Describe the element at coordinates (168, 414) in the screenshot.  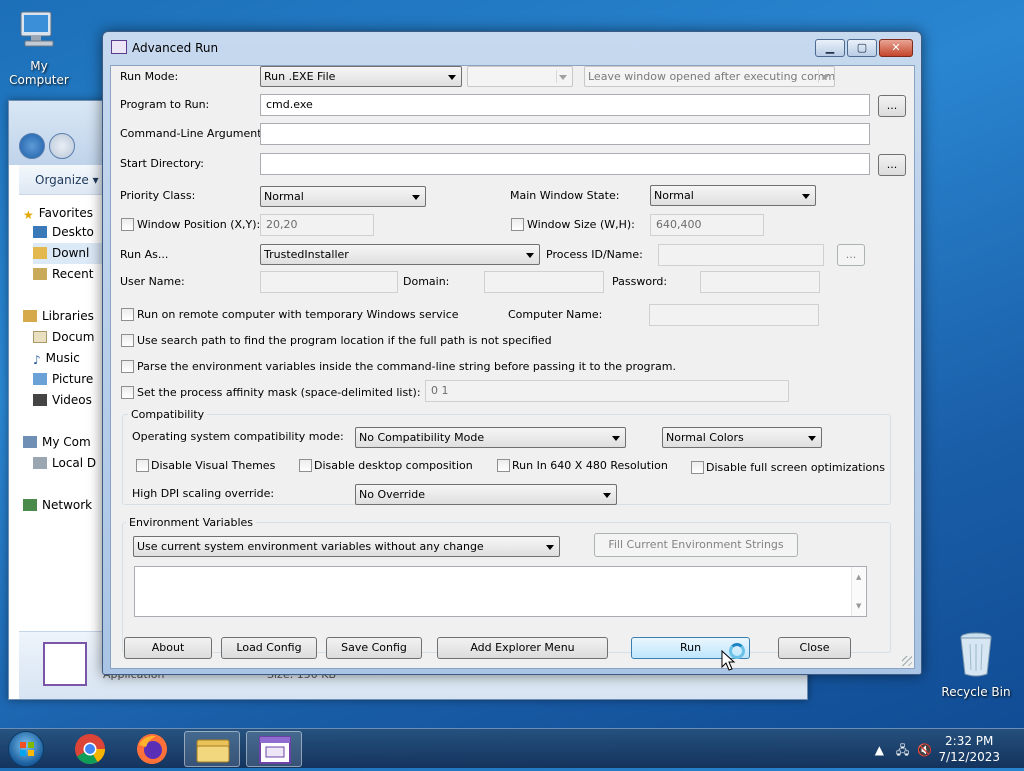
I see `compatibility-group-title: Compatibility` at that location.